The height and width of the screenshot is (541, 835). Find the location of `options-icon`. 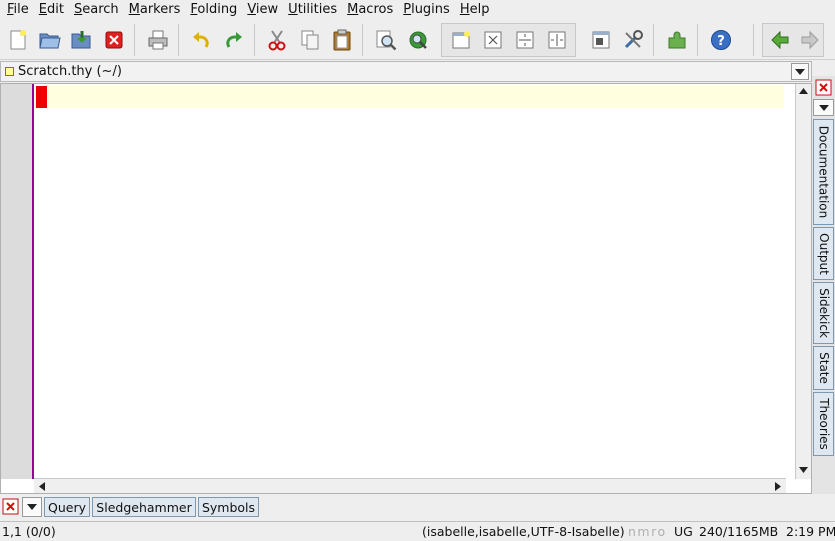

options-icon is located at coordinates (601, 40).